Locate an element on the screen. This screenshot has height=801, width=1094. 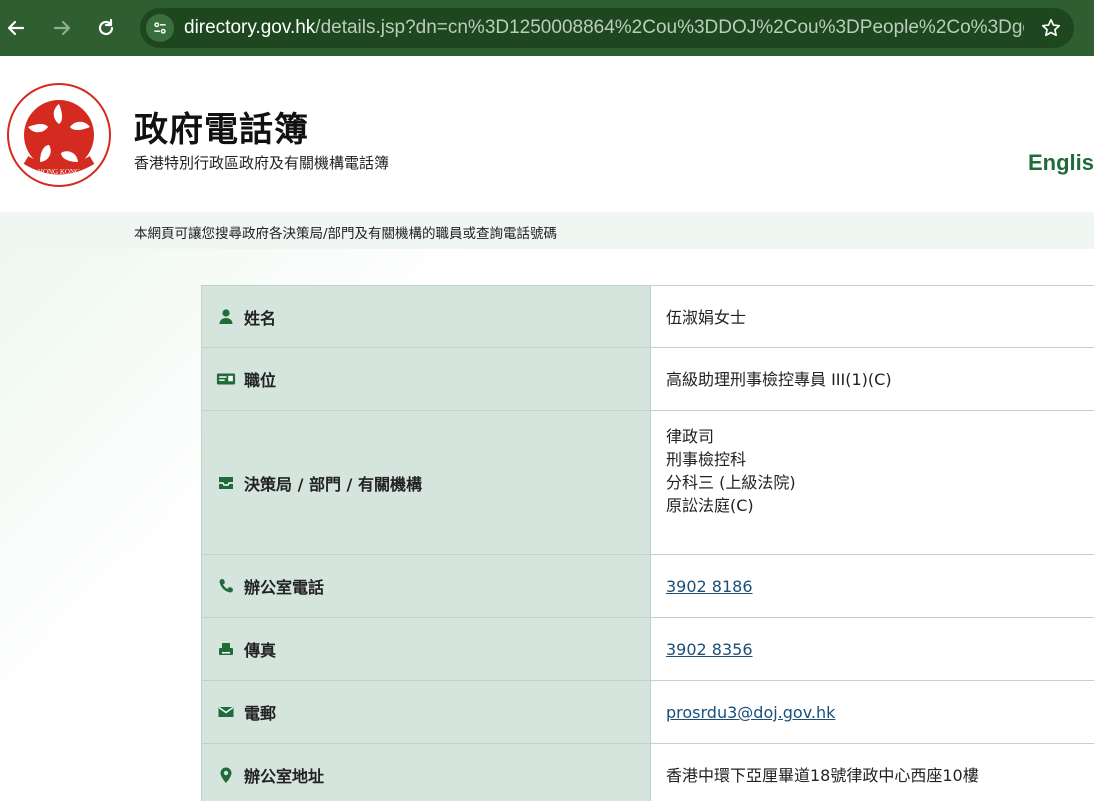
page-title: 政府電話簿 is located at coordinates (221, 126).